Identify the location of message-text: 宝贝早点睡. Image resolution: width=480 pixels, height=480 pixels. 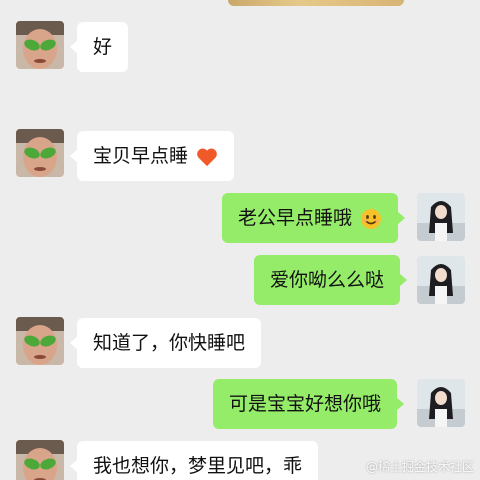
(141, 156).